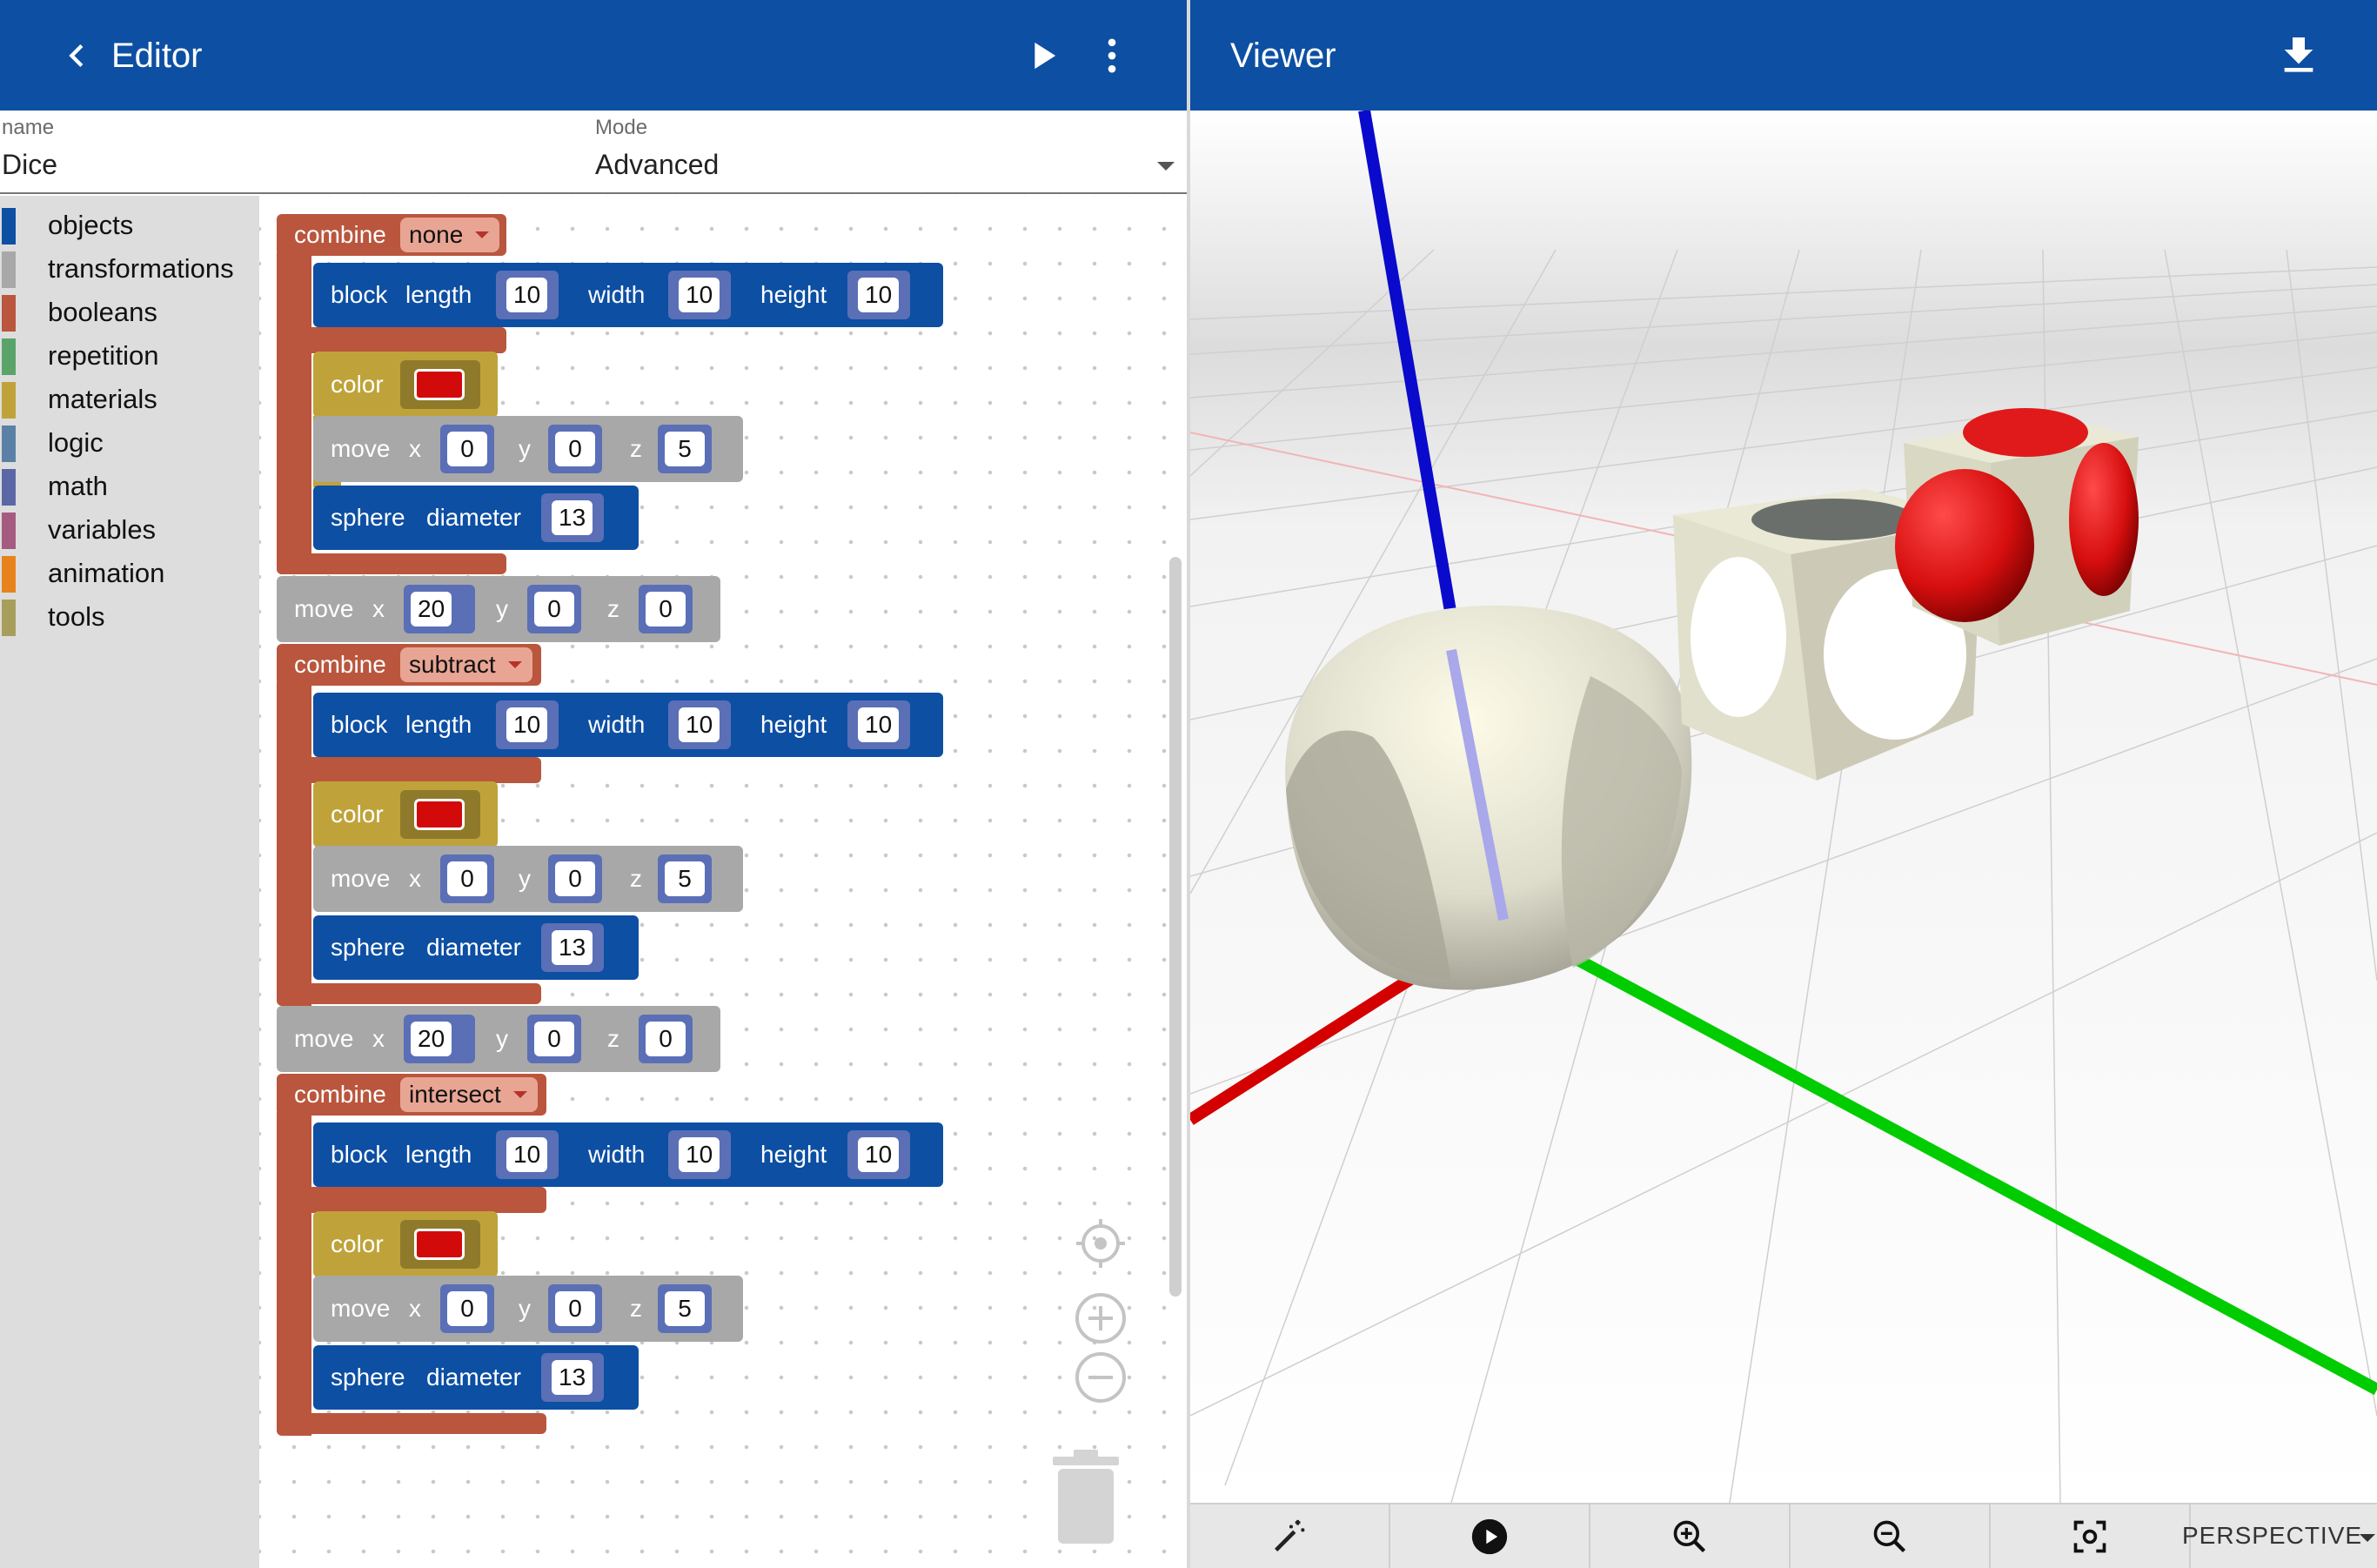 Image resolution: width=2377 pixels, height=1568 pixels. I want to click on focus-button, so click(2091, 1536).